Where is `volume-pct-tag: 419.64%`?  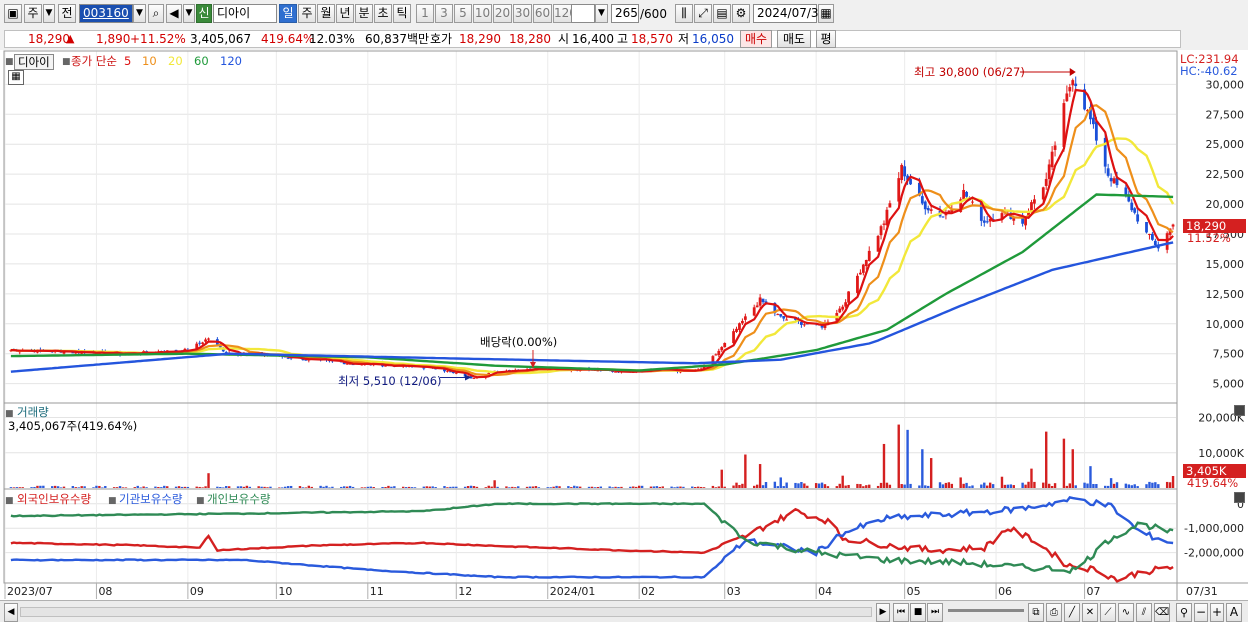 volume-pct-tag: 419.64% is located at coordinates (1213, 483).